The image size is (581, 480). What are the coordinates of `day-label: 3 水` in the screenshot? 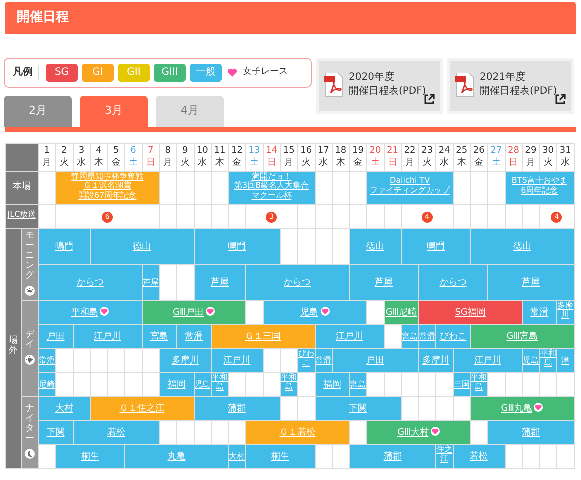 It's located at (81, 157).